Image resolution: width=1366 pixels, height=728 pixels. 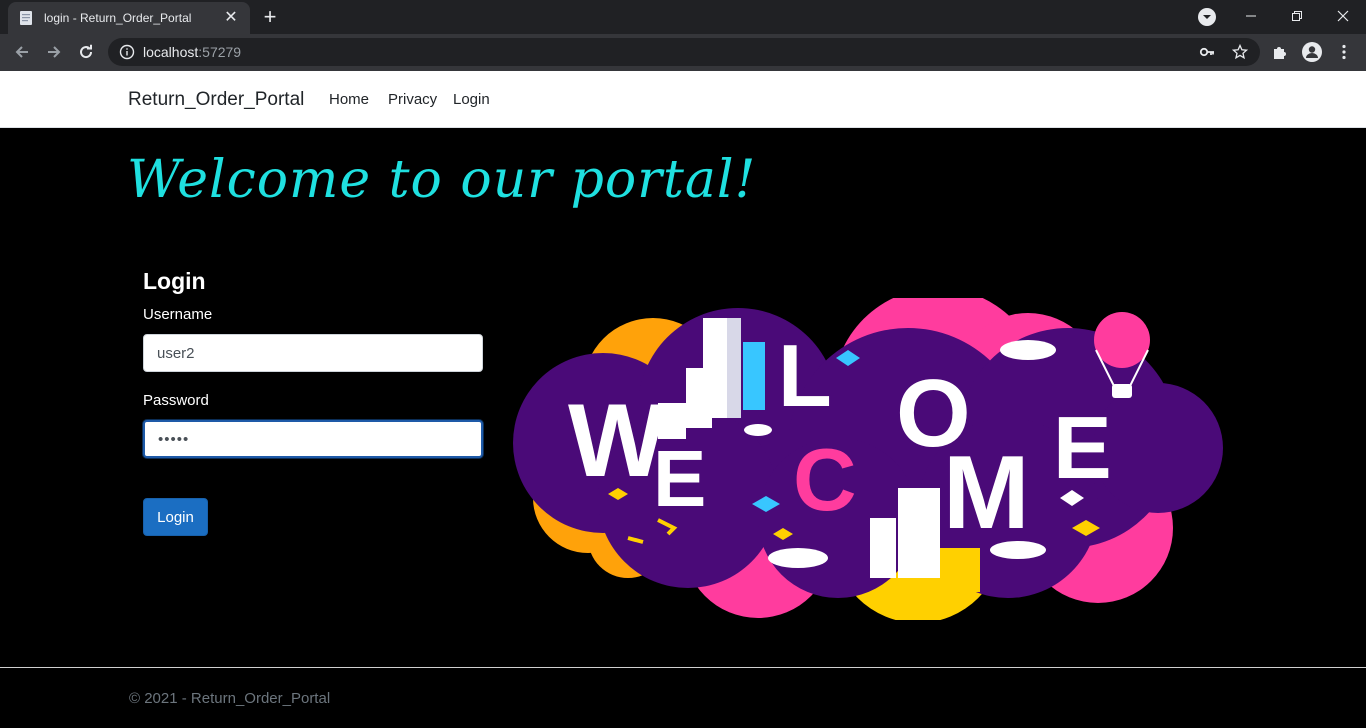 I want to click on profile-avatar-icon, so click(x=1312, y=52).